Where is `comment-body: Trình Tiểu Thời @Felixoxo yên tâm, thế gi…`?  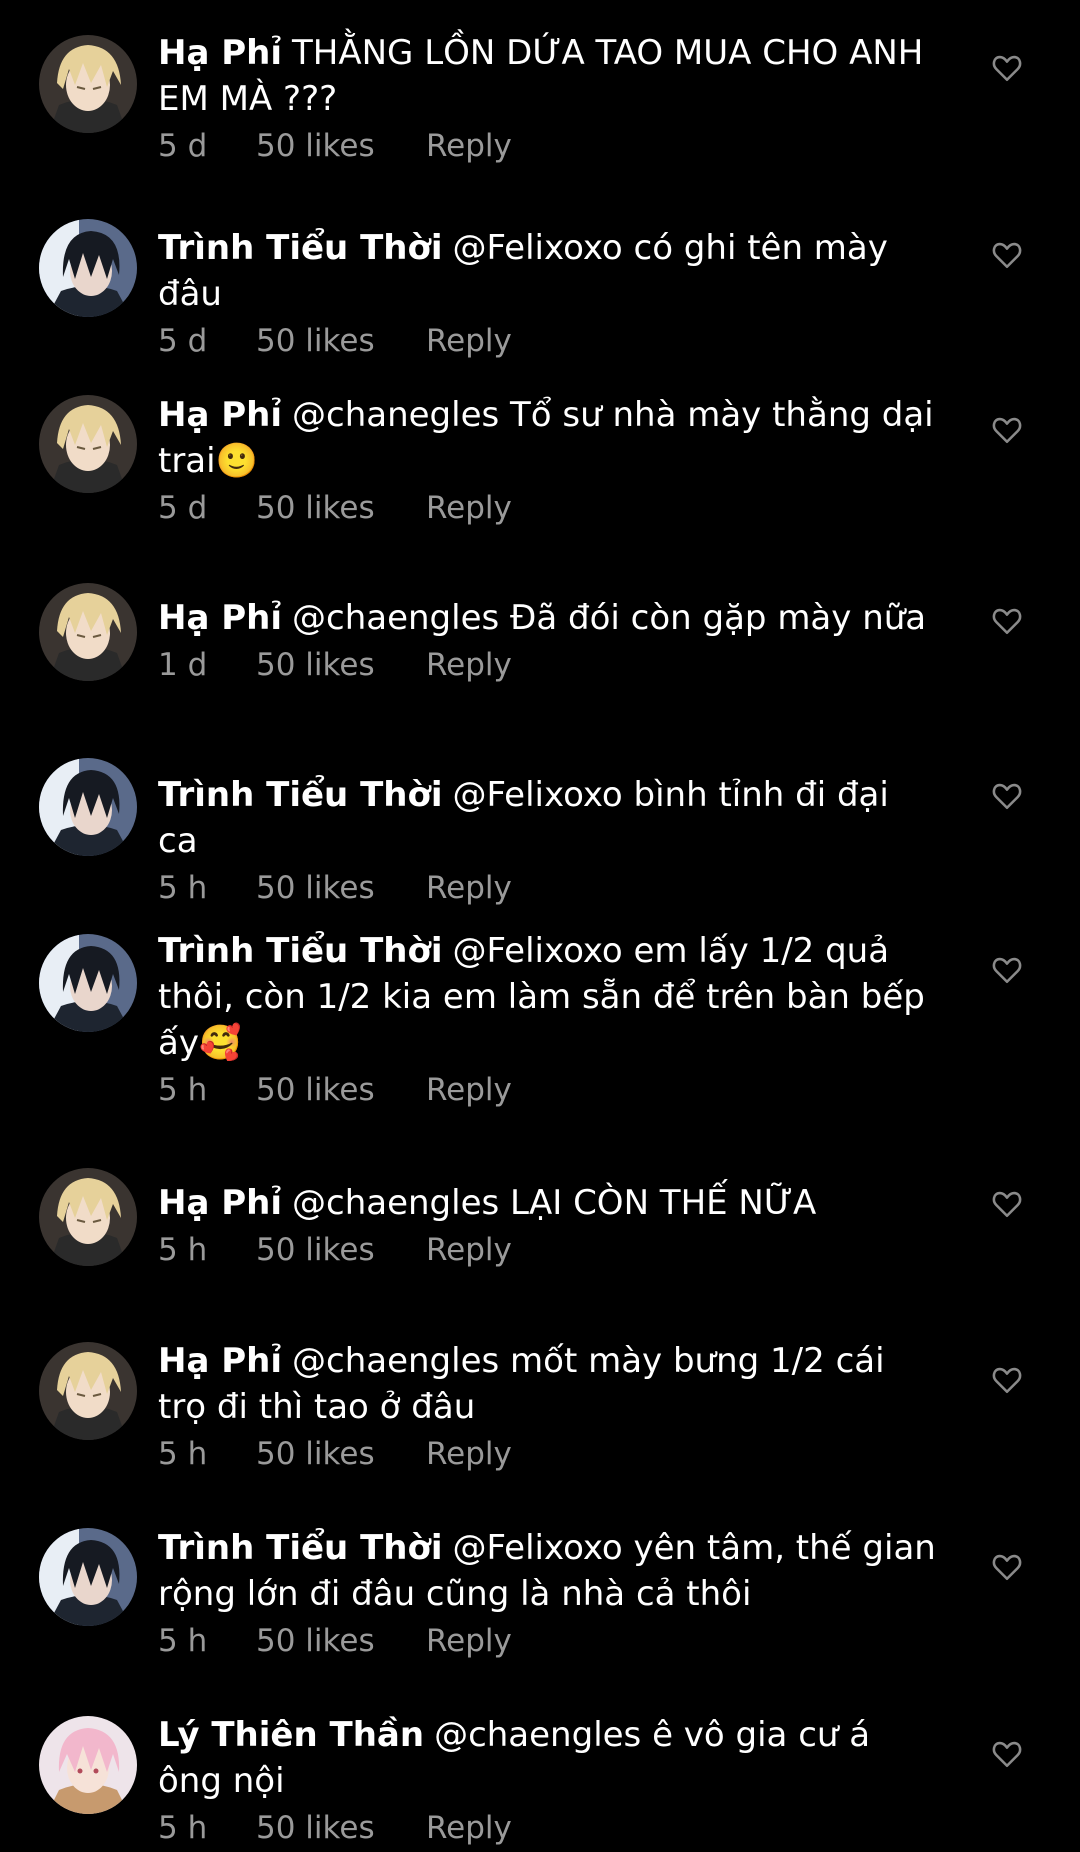 comment-body: Trình Tiểu Thời @Felixoxo yên tâm, thế gi… is located at coordinates (548, 1593).